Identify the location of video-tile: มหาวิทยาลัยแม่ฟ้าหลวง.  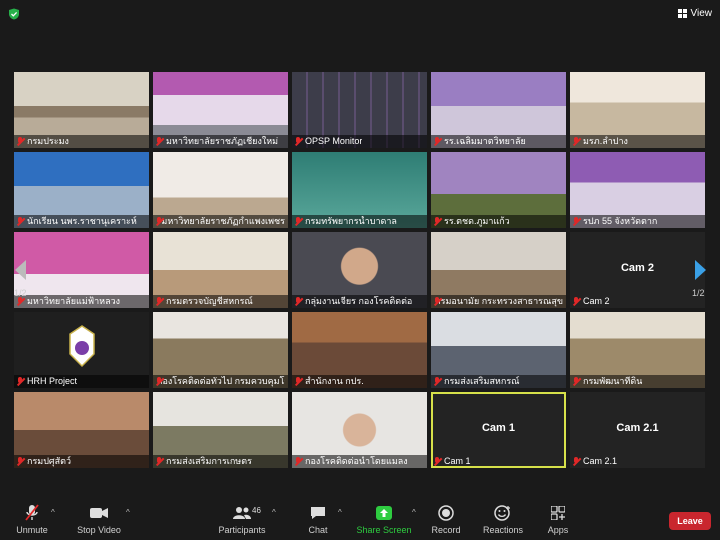
(81, 270).